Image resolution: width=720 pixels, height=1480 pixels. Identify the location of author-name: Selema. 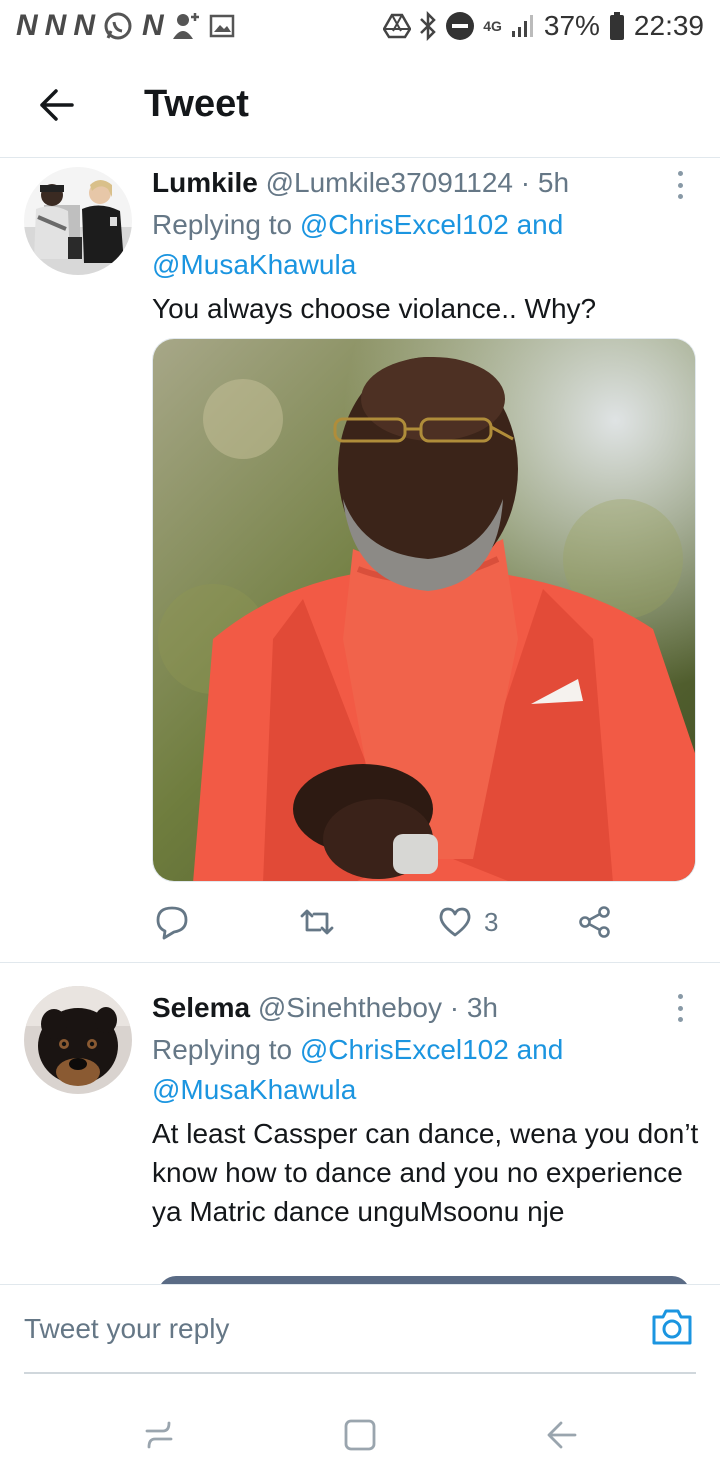
(201, 1007).